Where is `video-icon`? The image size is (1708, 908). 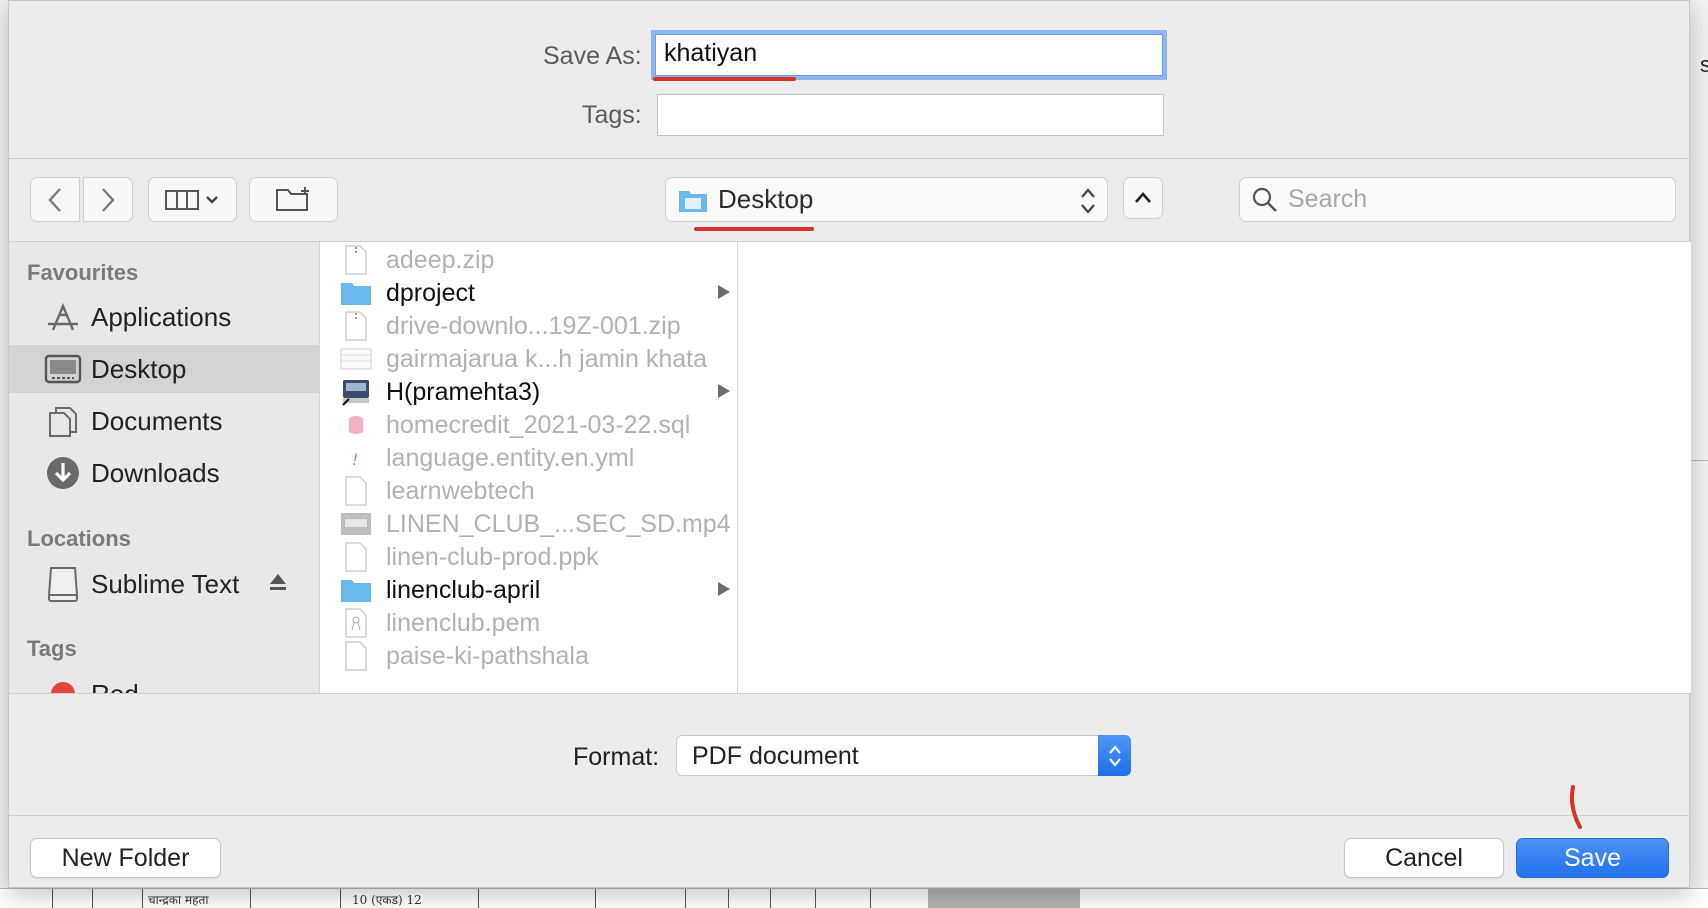
video-icon is located at coordinates (356, 524).